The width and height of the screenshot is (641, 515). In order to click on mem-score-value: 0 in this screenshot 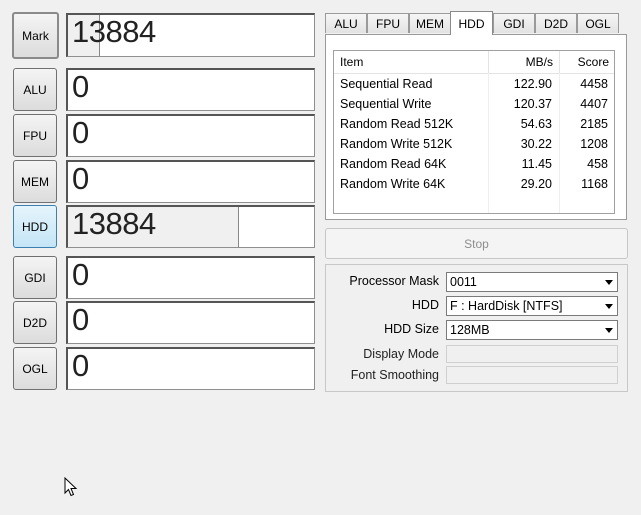, I will do `click(80, 178)`.